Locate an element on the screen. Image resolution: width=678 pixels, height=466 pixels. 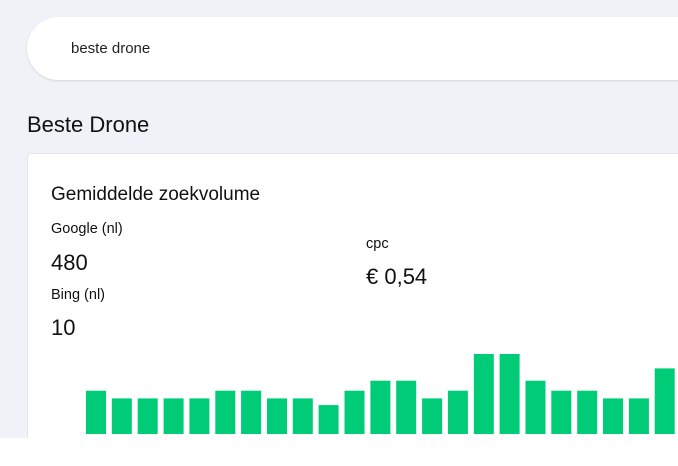
search-volume-chart is located at coordinates (380, 394).